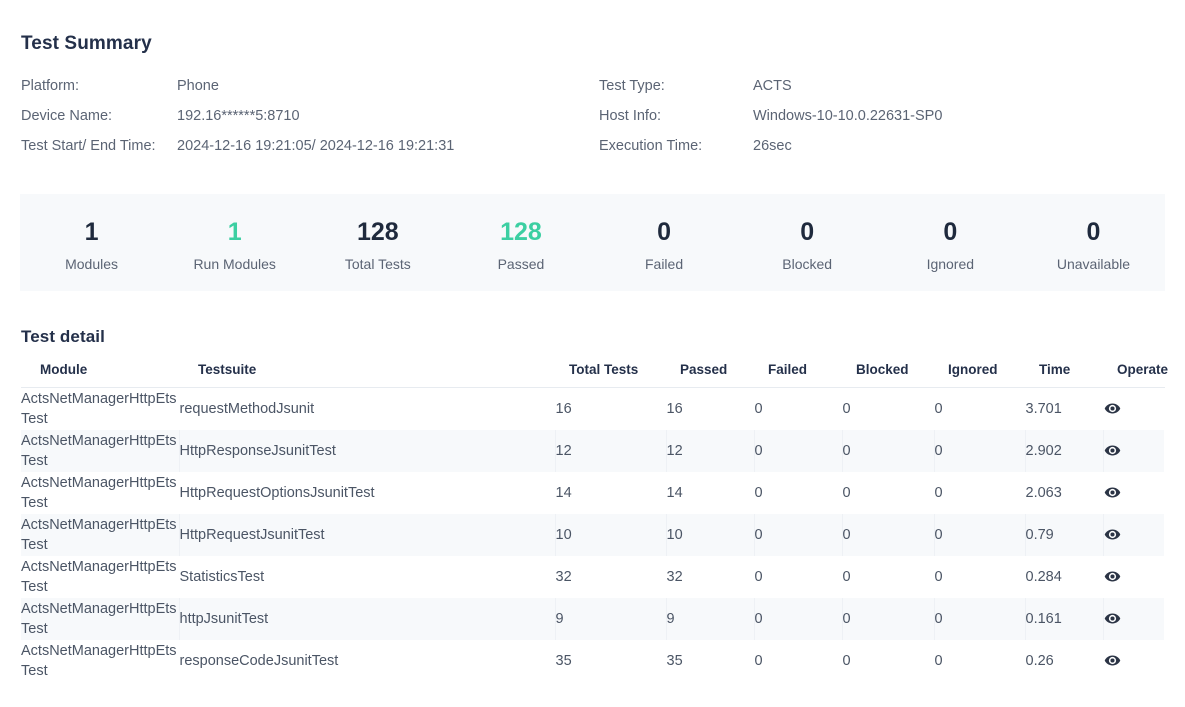 The height and width of the screenshot is (707, 1185). What do you see at coordinates (798, 375) in the screenshot?
I see `column-header-failed: Failed` at bounding box center [798, 375].